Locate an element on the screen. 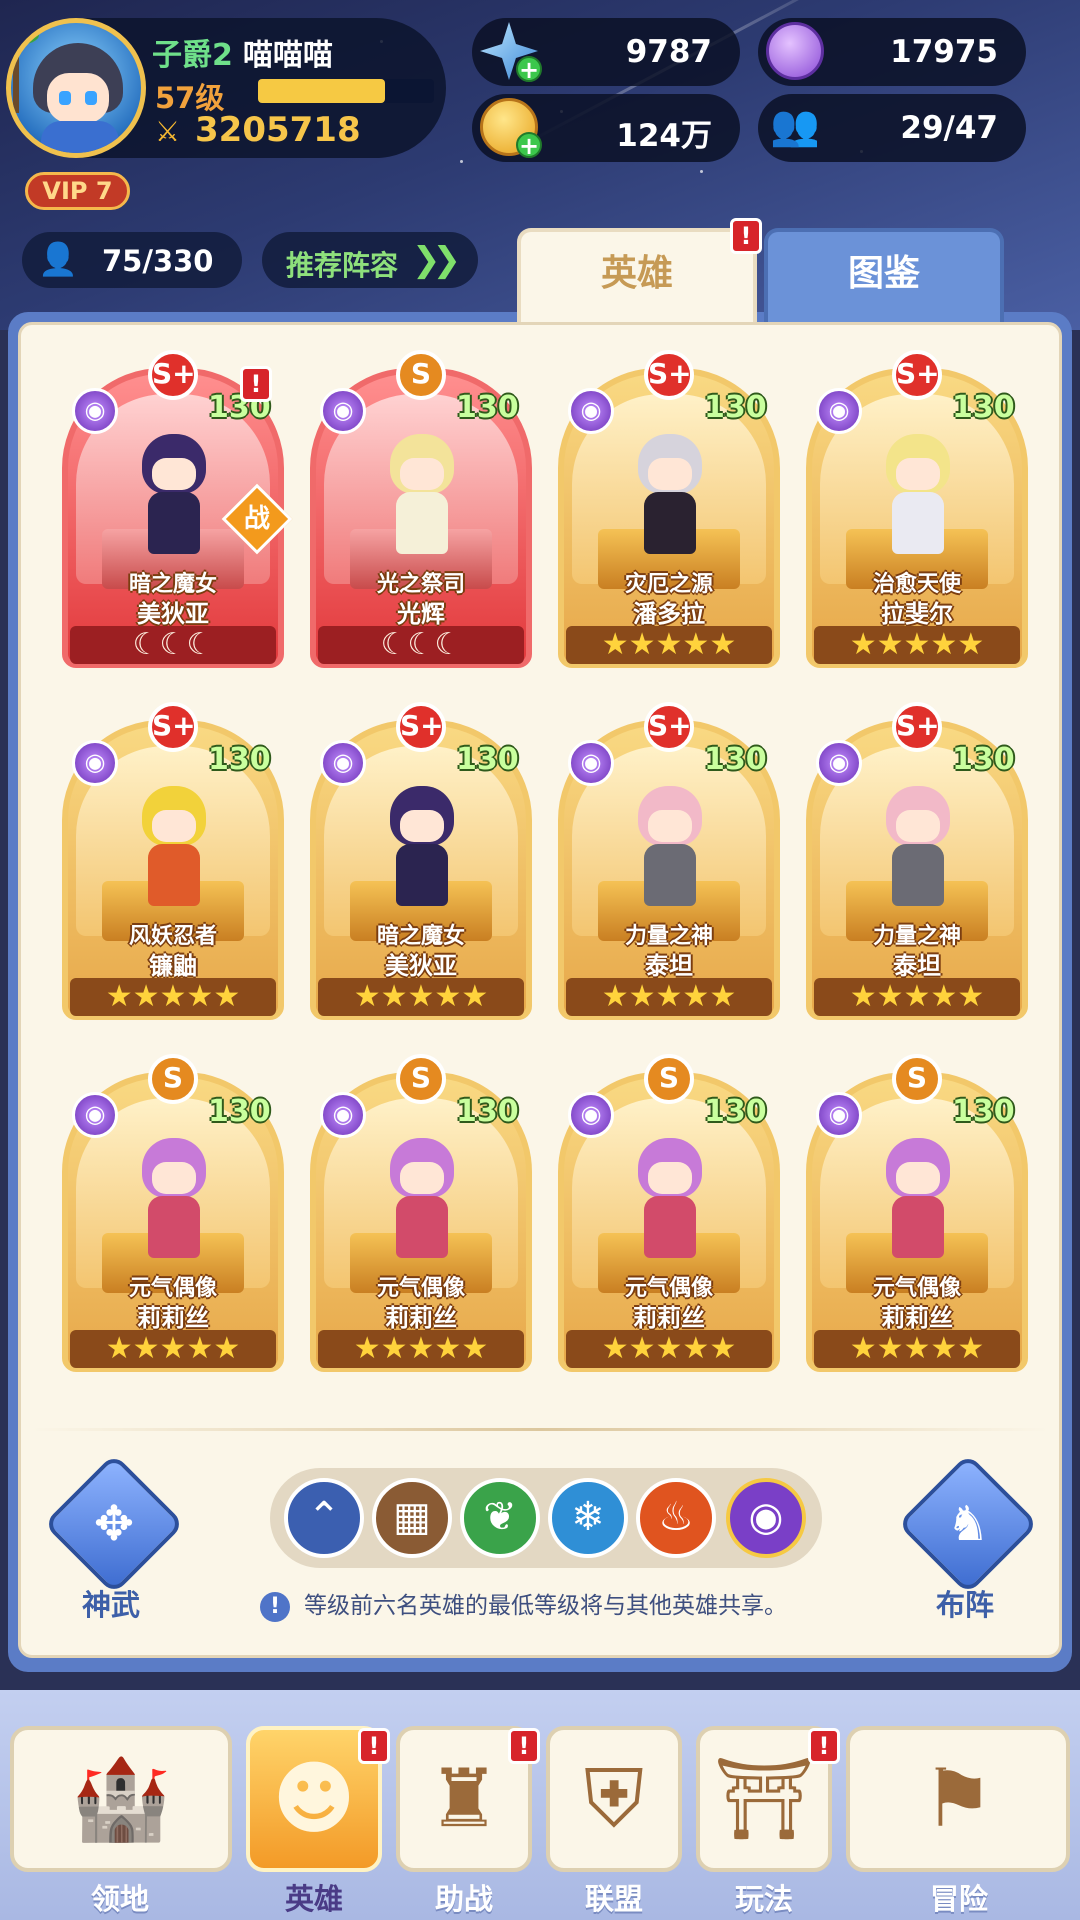 Image resolution: width=1080 pixels, height=1920 pixels. hero-card: S+ ◉ 130 暗之魔女 美狄亚 ☾☾☾! 战 is located at coordinates (177, 509).